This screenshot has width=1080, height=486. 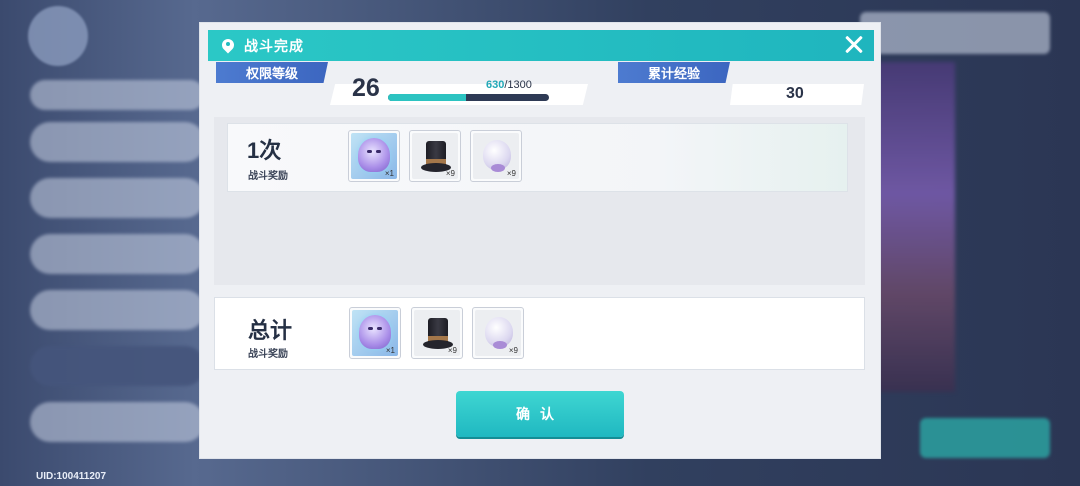 What do you see at coordinates (854, 45) in the screenshot?
I see `close-icon` at bounding box center [854, 45].